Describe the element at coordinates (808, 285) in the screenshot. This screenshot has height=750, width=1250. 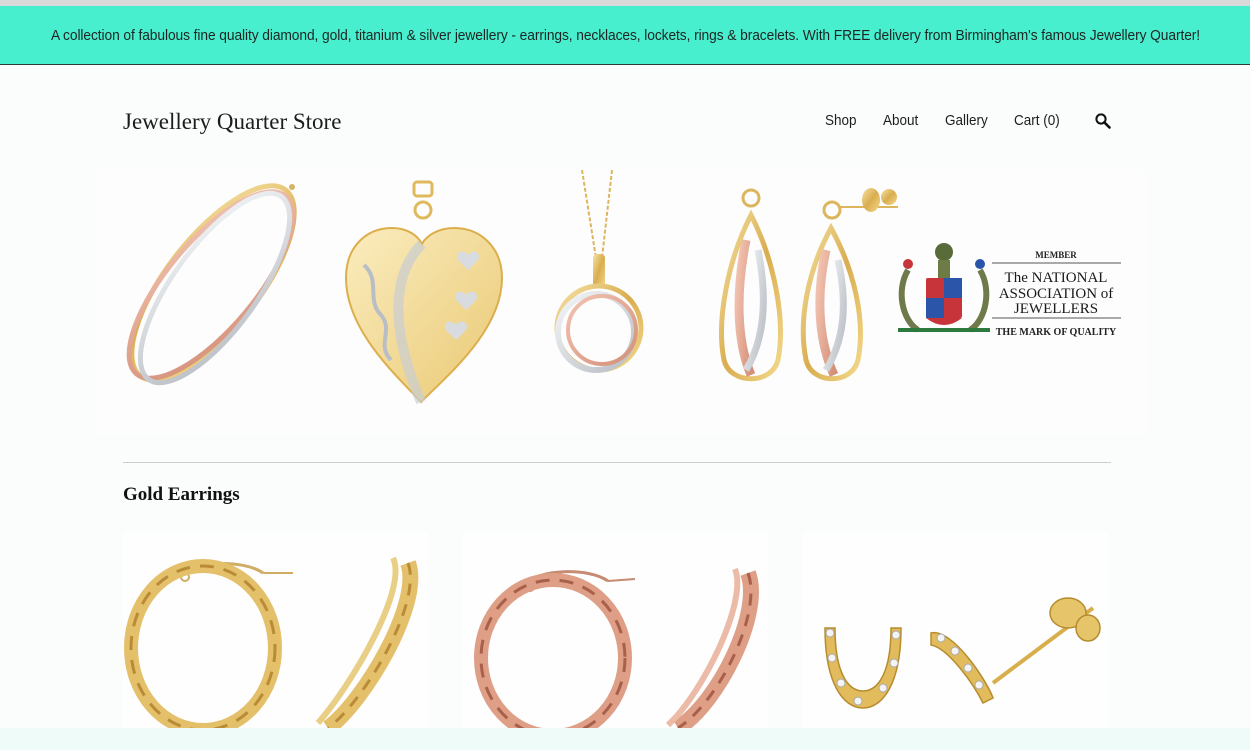
I see `drop-earrings-image` at that location.